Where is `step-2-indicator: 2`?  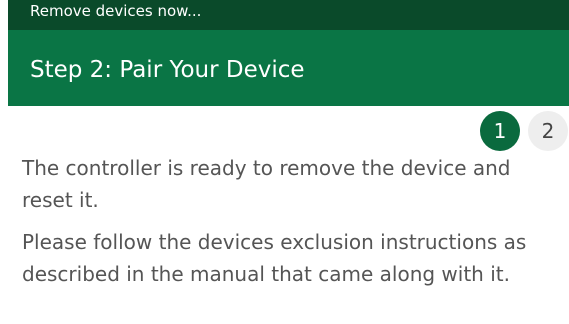 step-2-indicator: 2 is located at coordinates (548, 131).